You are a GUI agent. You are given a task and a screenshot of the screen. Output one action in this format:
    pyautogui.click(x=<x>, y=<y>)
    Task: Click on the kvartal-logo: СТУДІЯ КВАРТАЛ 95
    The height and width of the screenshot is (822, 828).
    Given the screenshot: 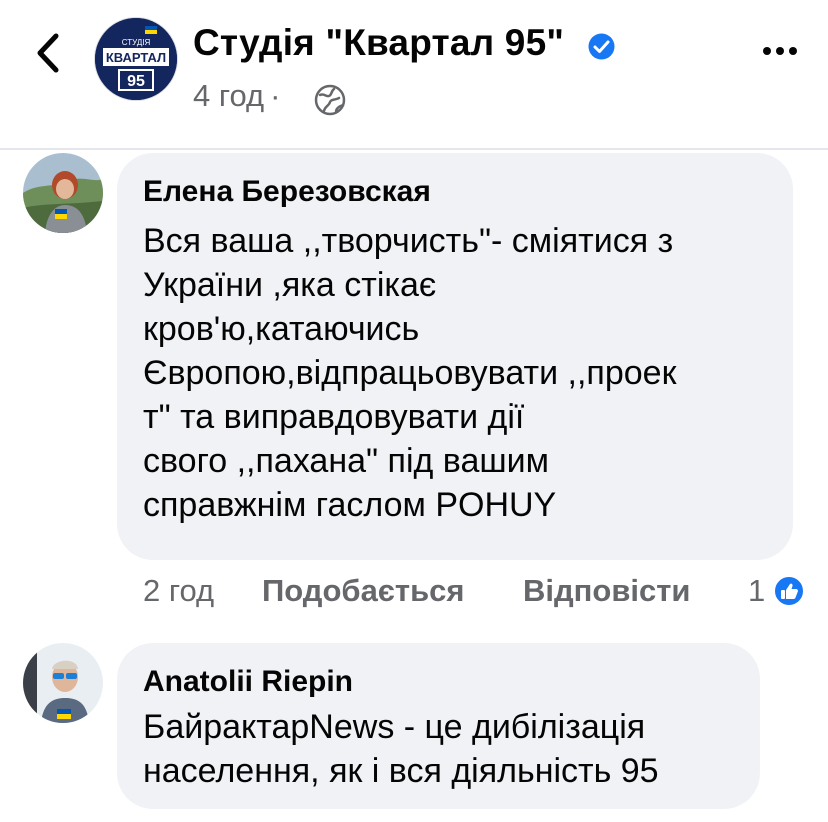 What is the action you would take?
    pyautogui.click(x=136, y=59)
    